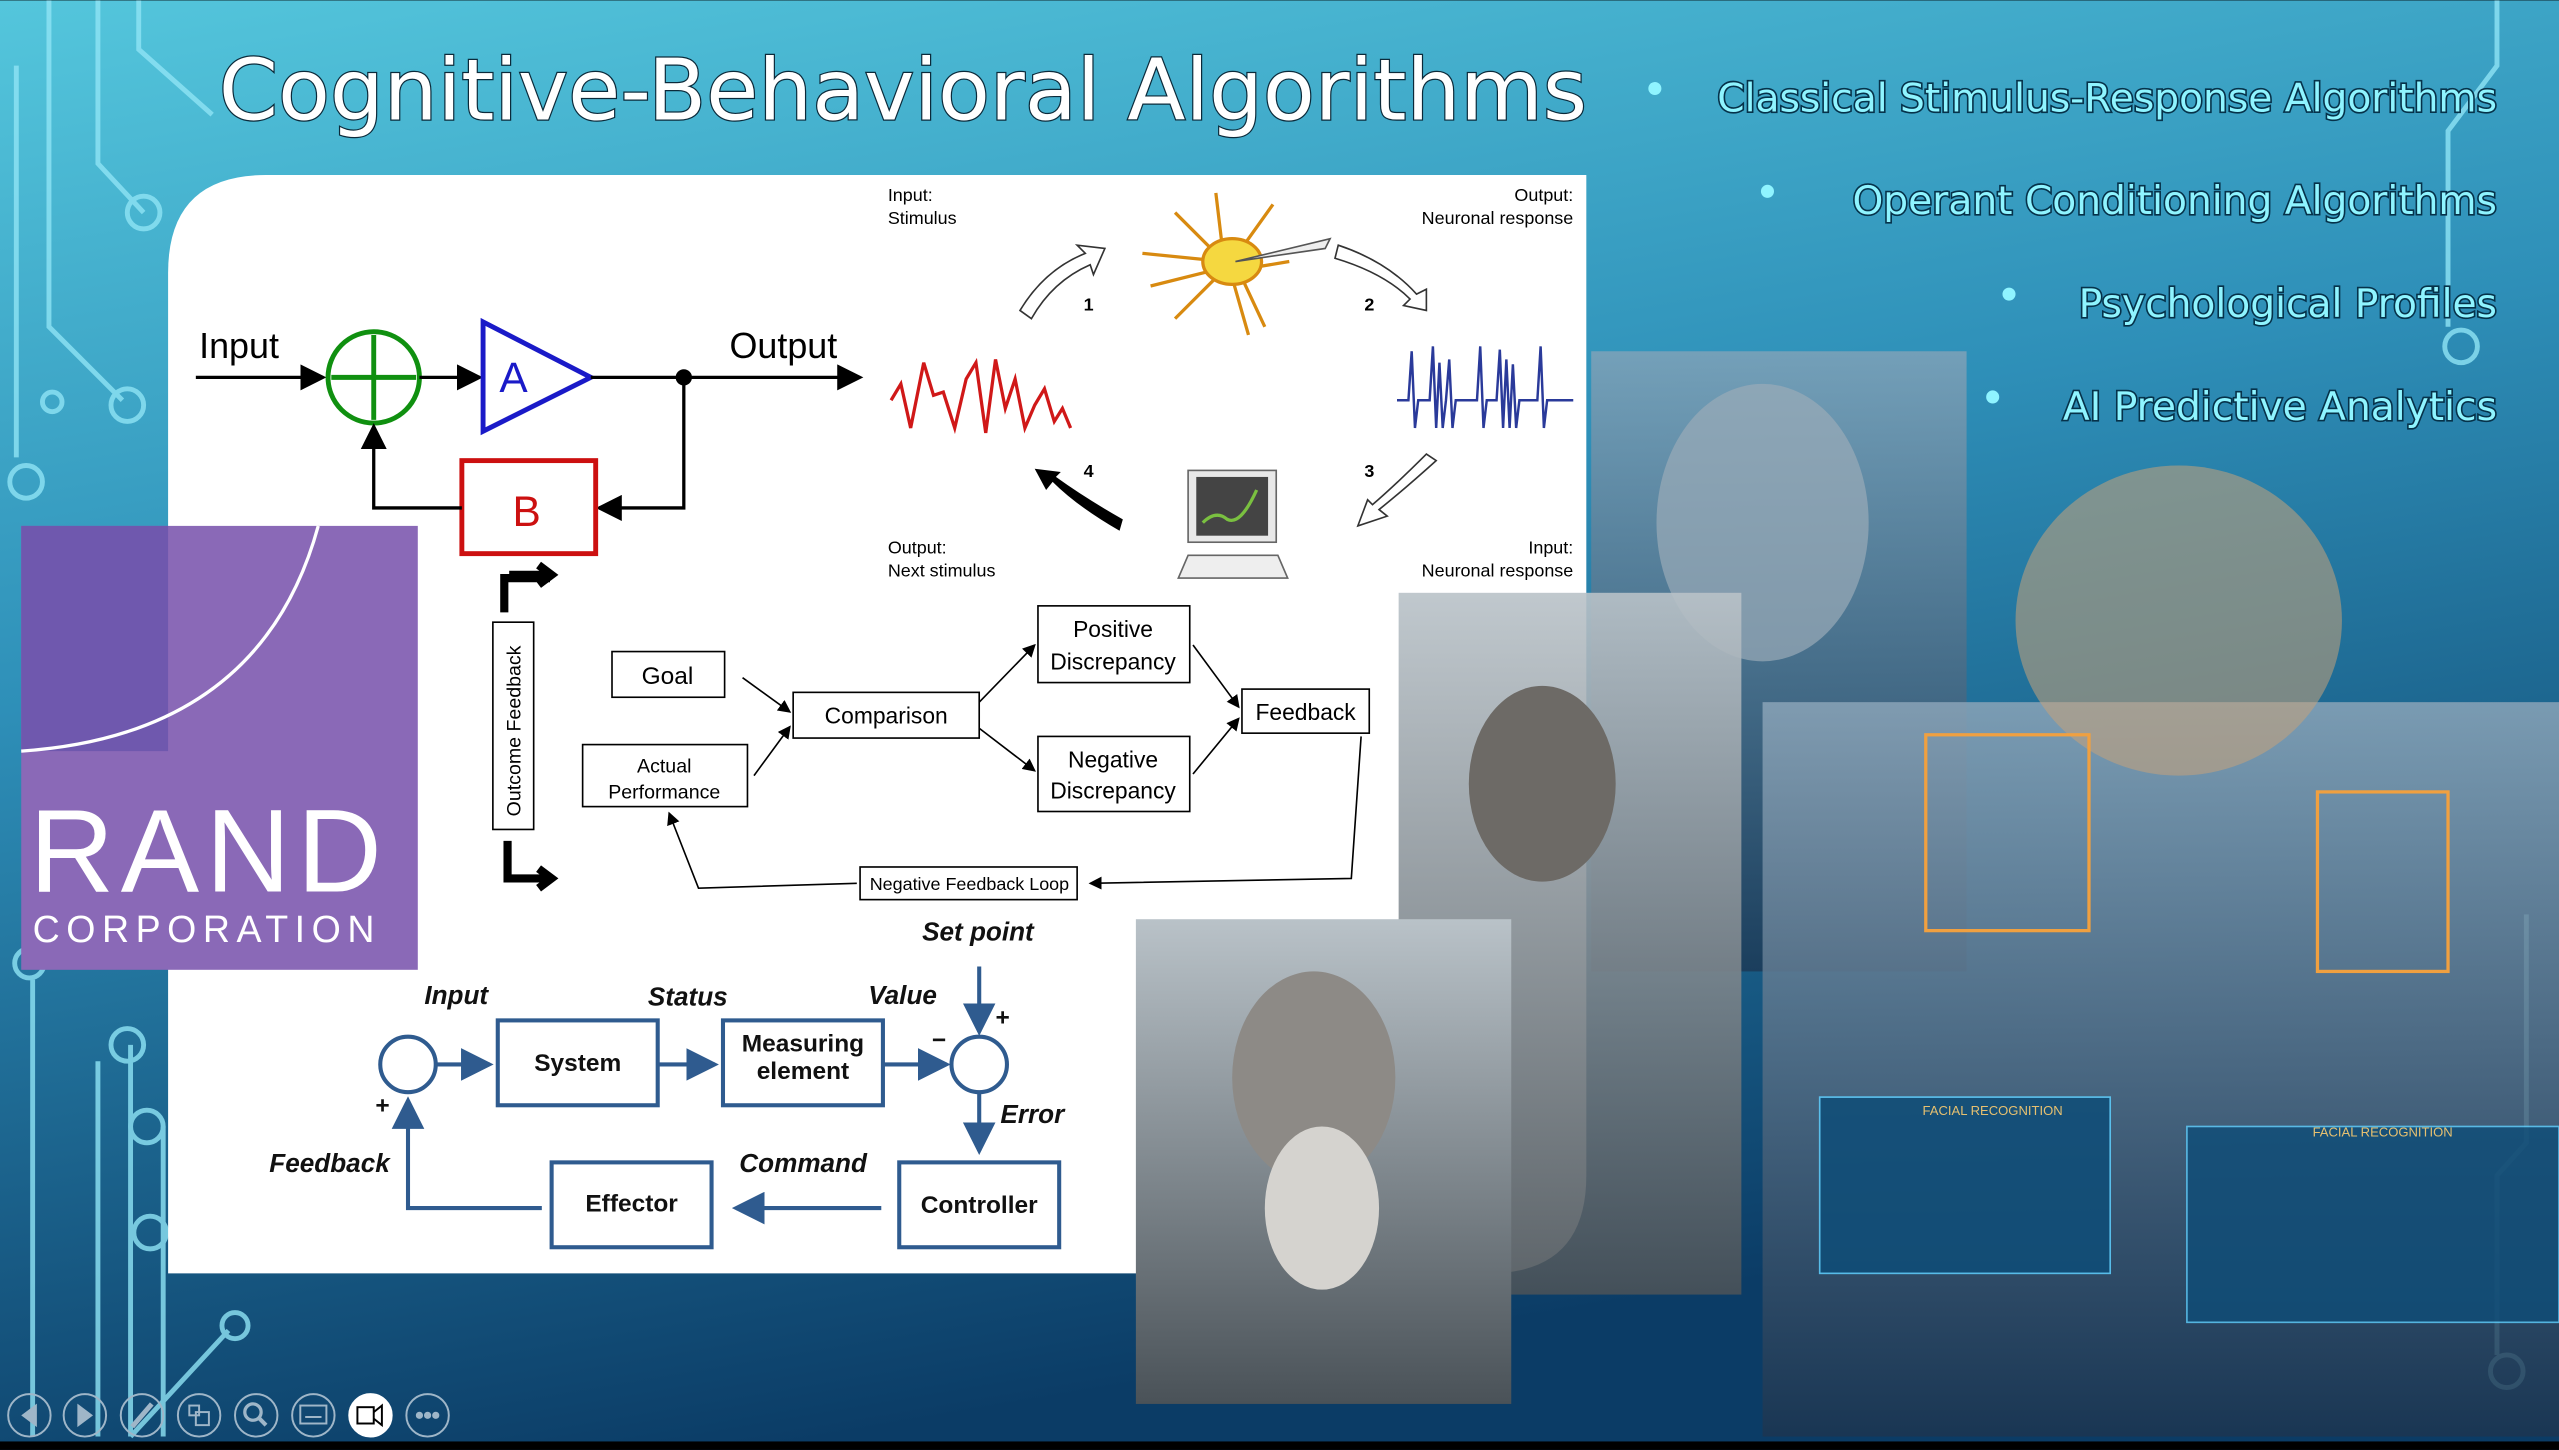 The image size is (2559, 1450). Describe the element at coordinates (219, 747) in the screenshot. I see `rand-logo: RAND CORPORATION` at that location.